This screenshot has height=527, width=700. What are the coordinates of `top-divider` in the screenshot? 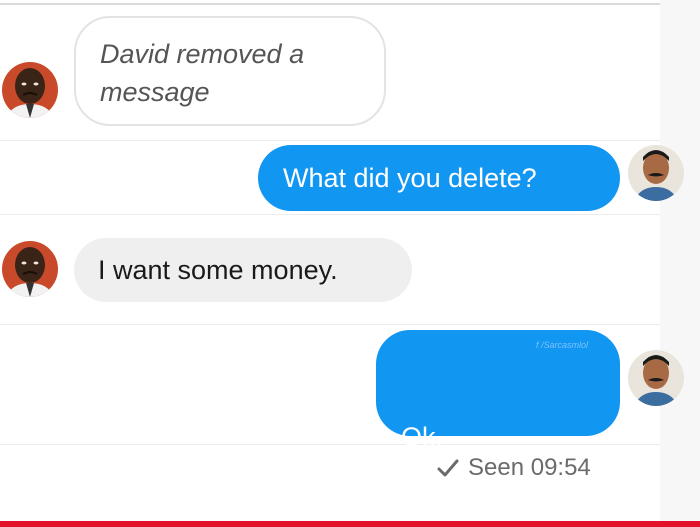 It's located at (330, 4).